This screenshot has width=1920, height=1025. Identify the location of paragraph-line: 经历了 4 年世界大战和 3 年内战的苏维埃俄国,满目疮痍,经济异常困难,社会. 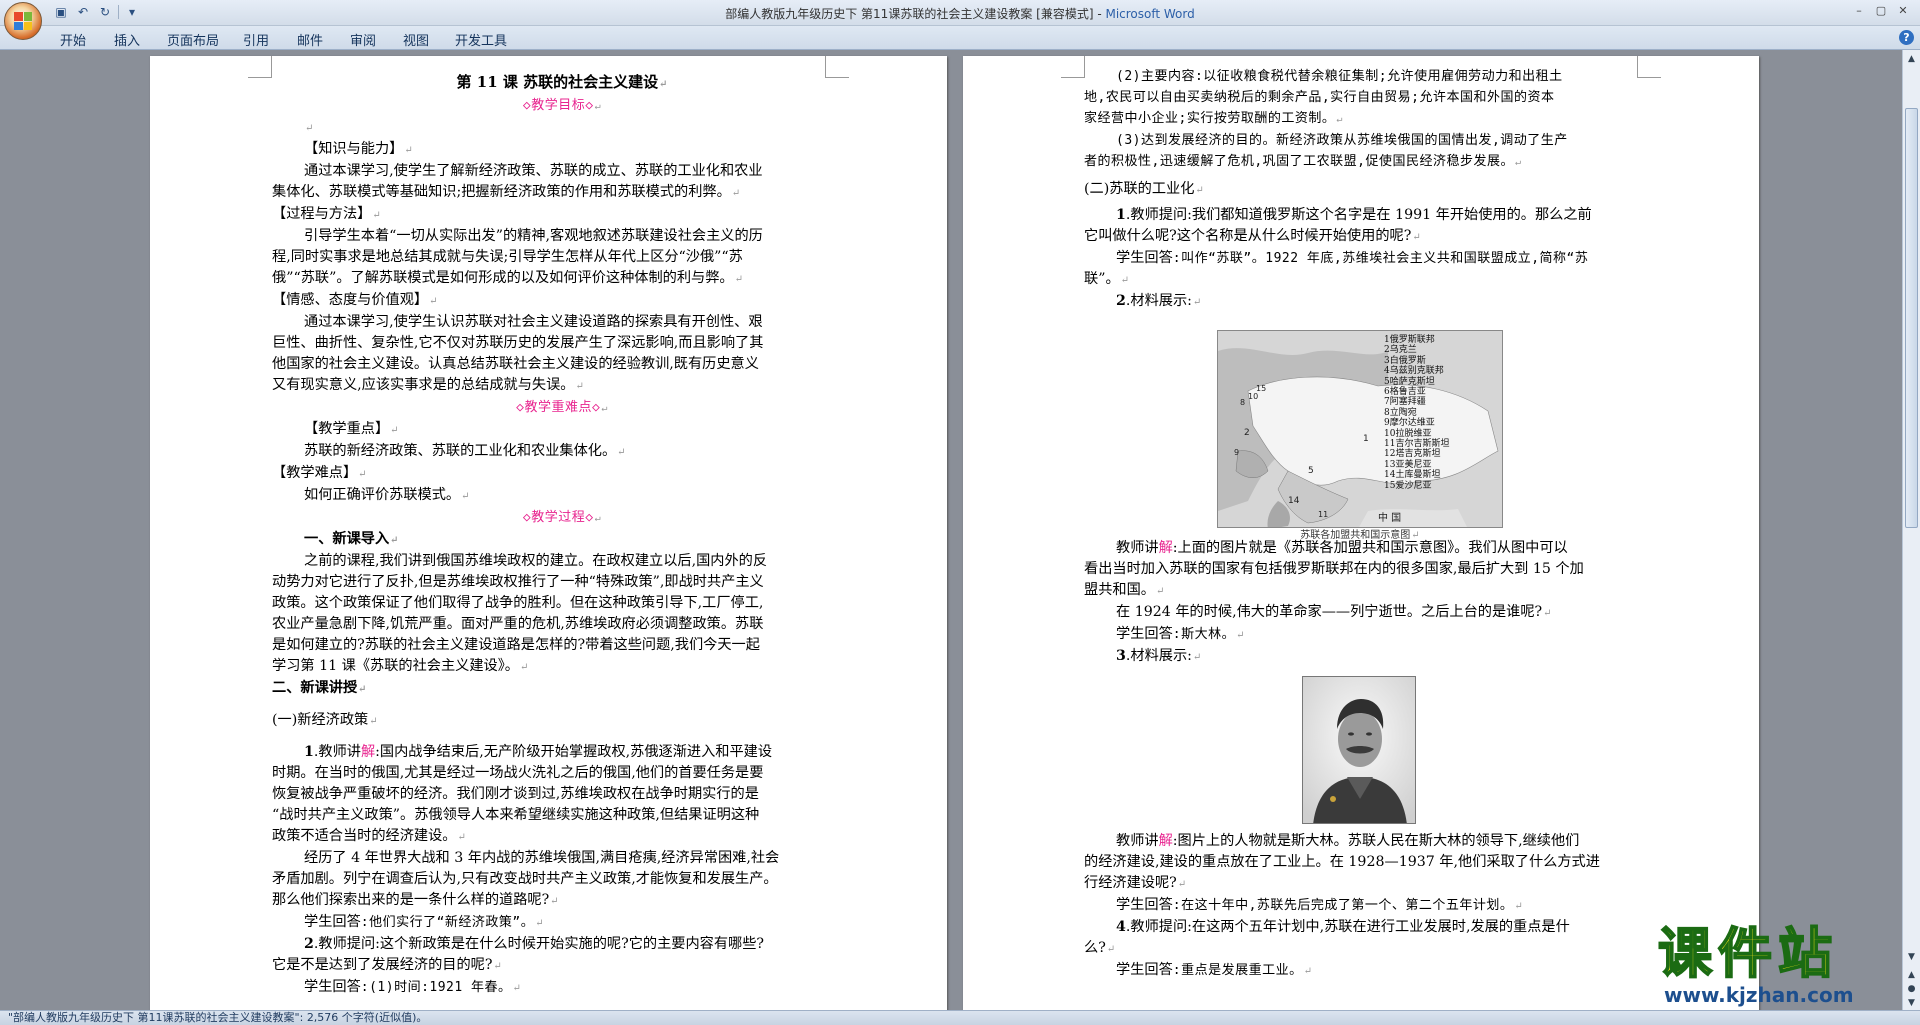
(542, 858).